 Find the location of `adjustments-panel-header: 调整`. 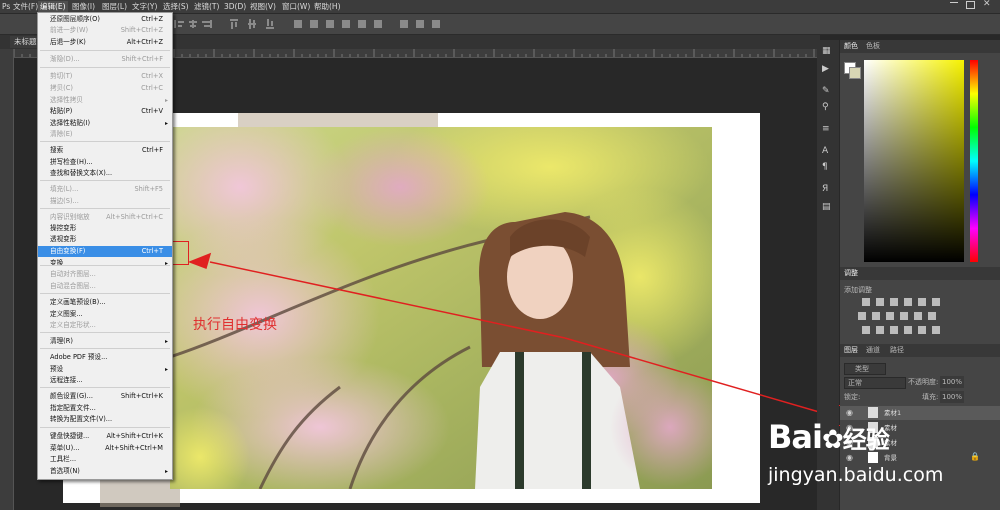

adjustments-panel-header: 调整 is located at coordinates (920, 273).